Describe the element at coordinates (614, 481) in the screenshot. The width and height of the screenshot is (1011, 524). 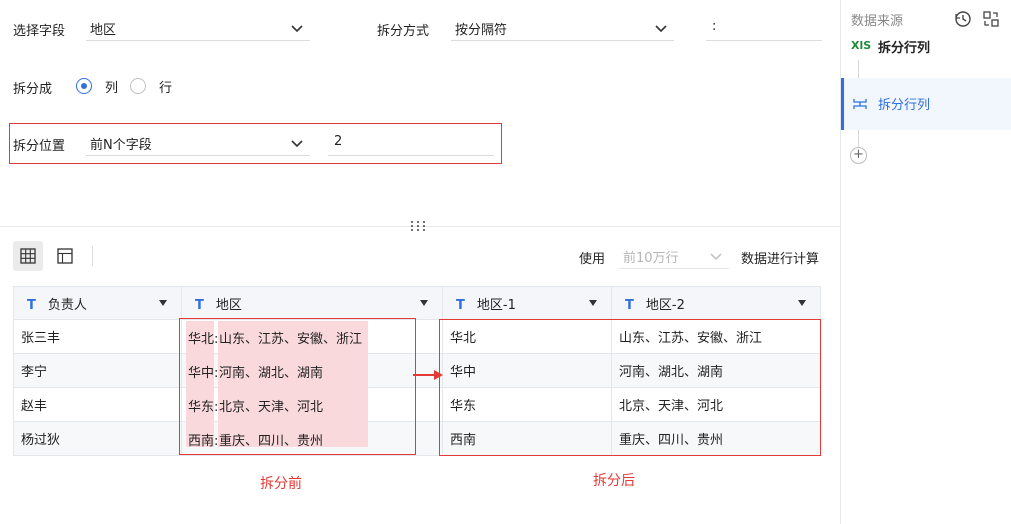
I see `after-caption: 拆分后` at that location.